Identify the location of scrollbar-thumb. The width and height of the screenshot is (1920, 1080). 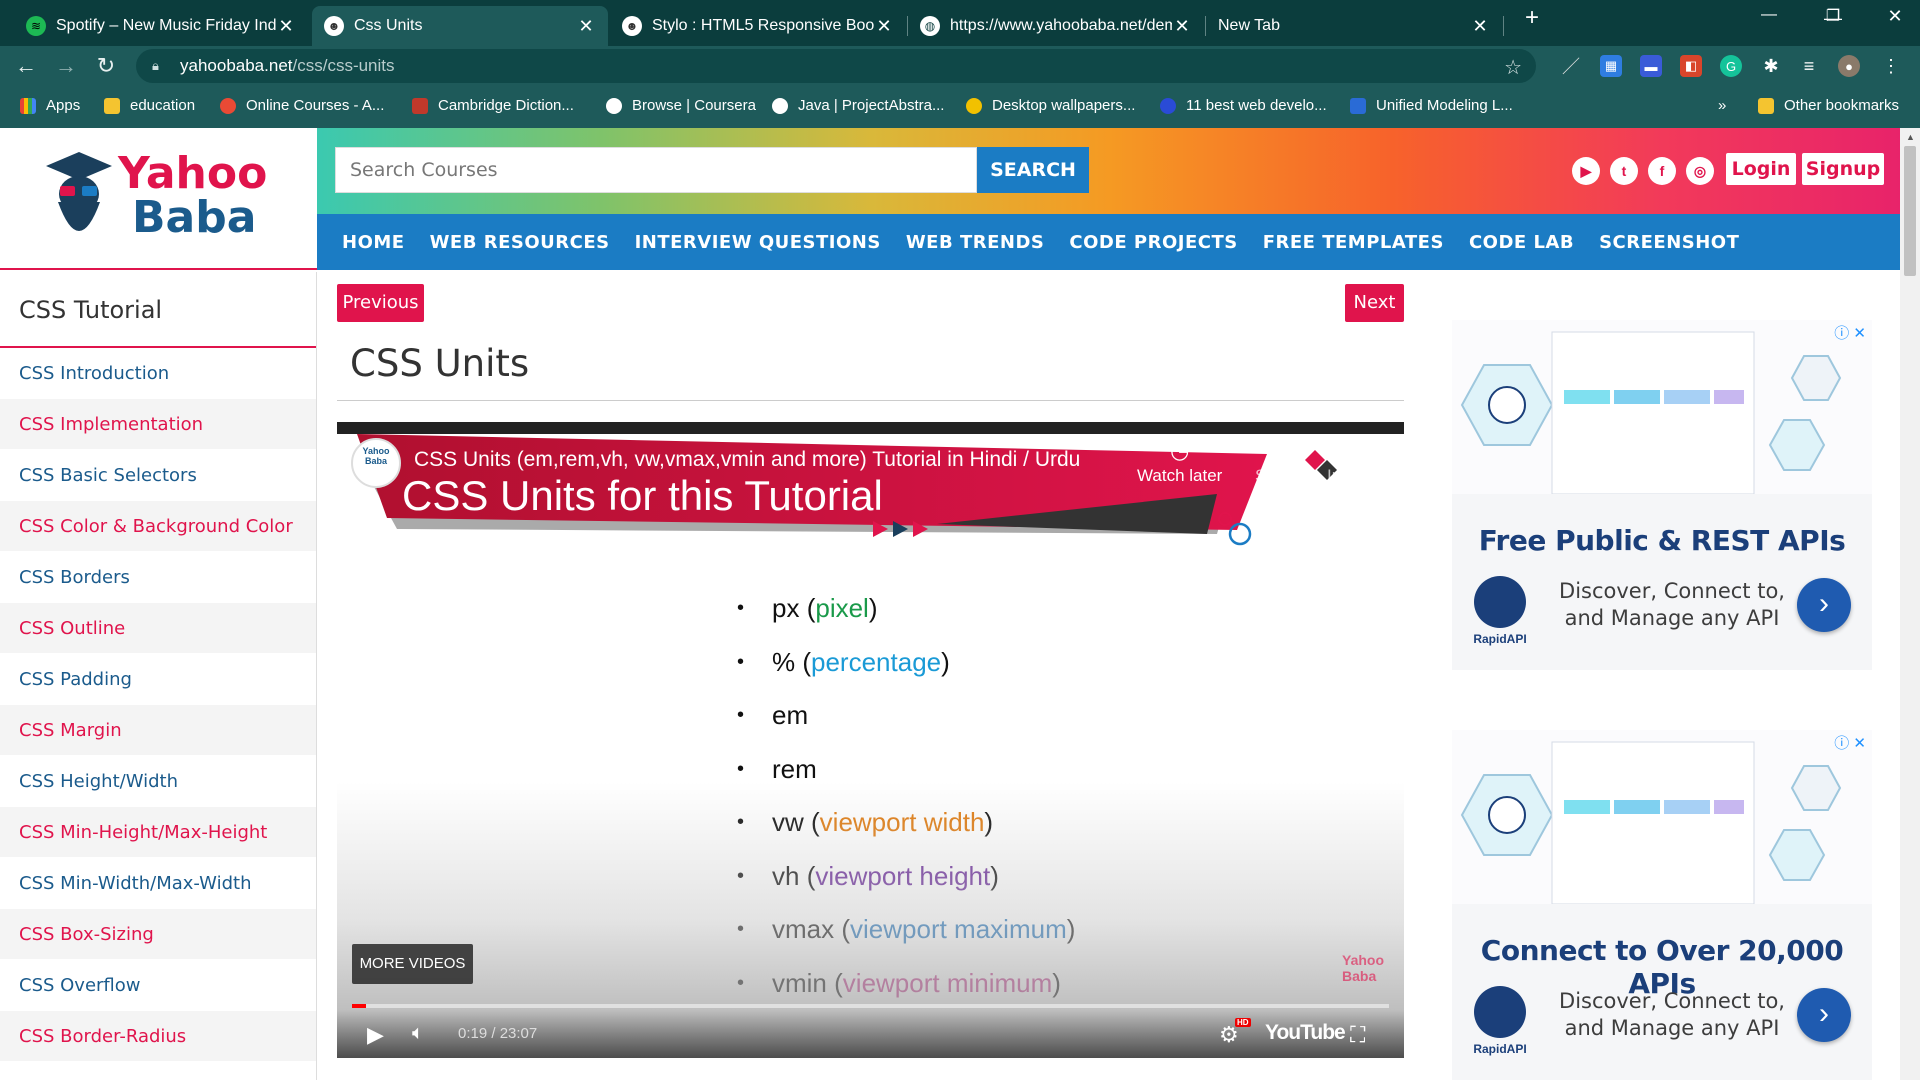
(1910, 211).